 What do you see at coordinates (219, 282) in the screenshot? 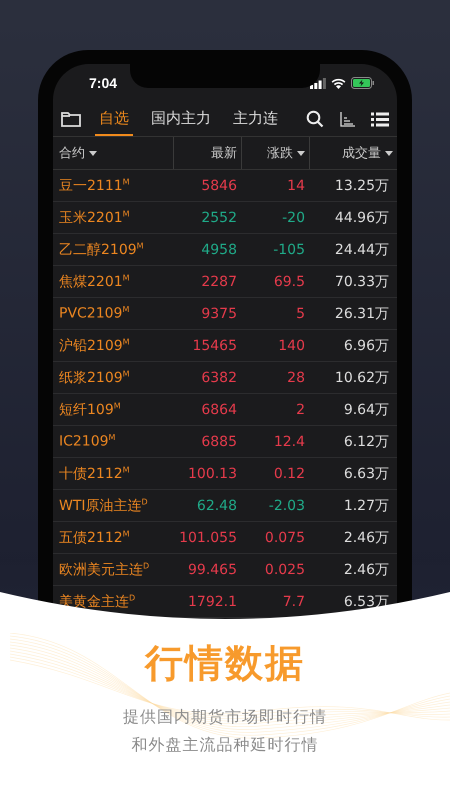
I see `latest-price: 2287` at bounding box center [219, 282].